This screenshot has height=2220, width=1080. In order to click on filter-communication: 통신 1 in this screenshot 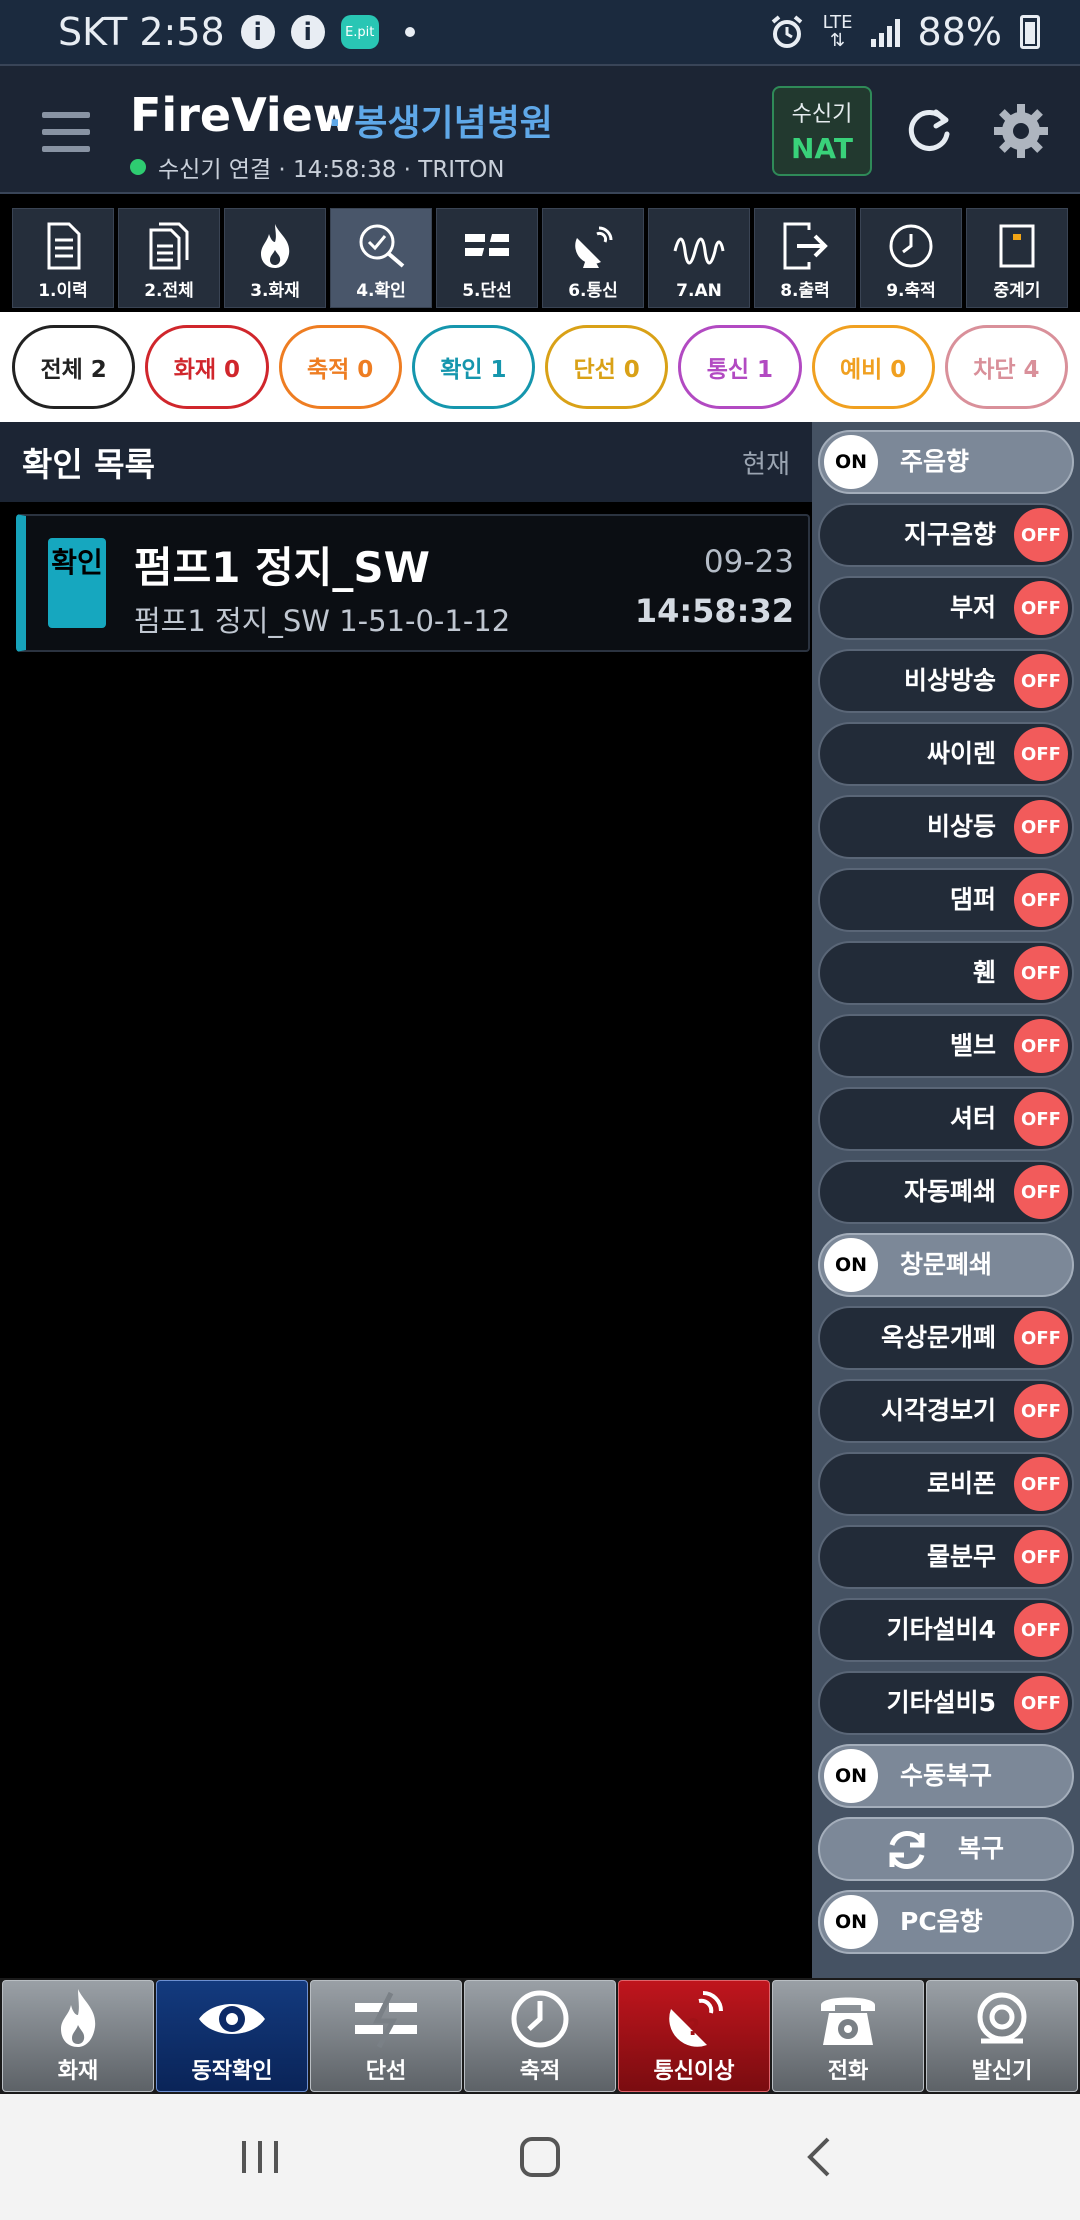, I will do `click(740, 367)`.